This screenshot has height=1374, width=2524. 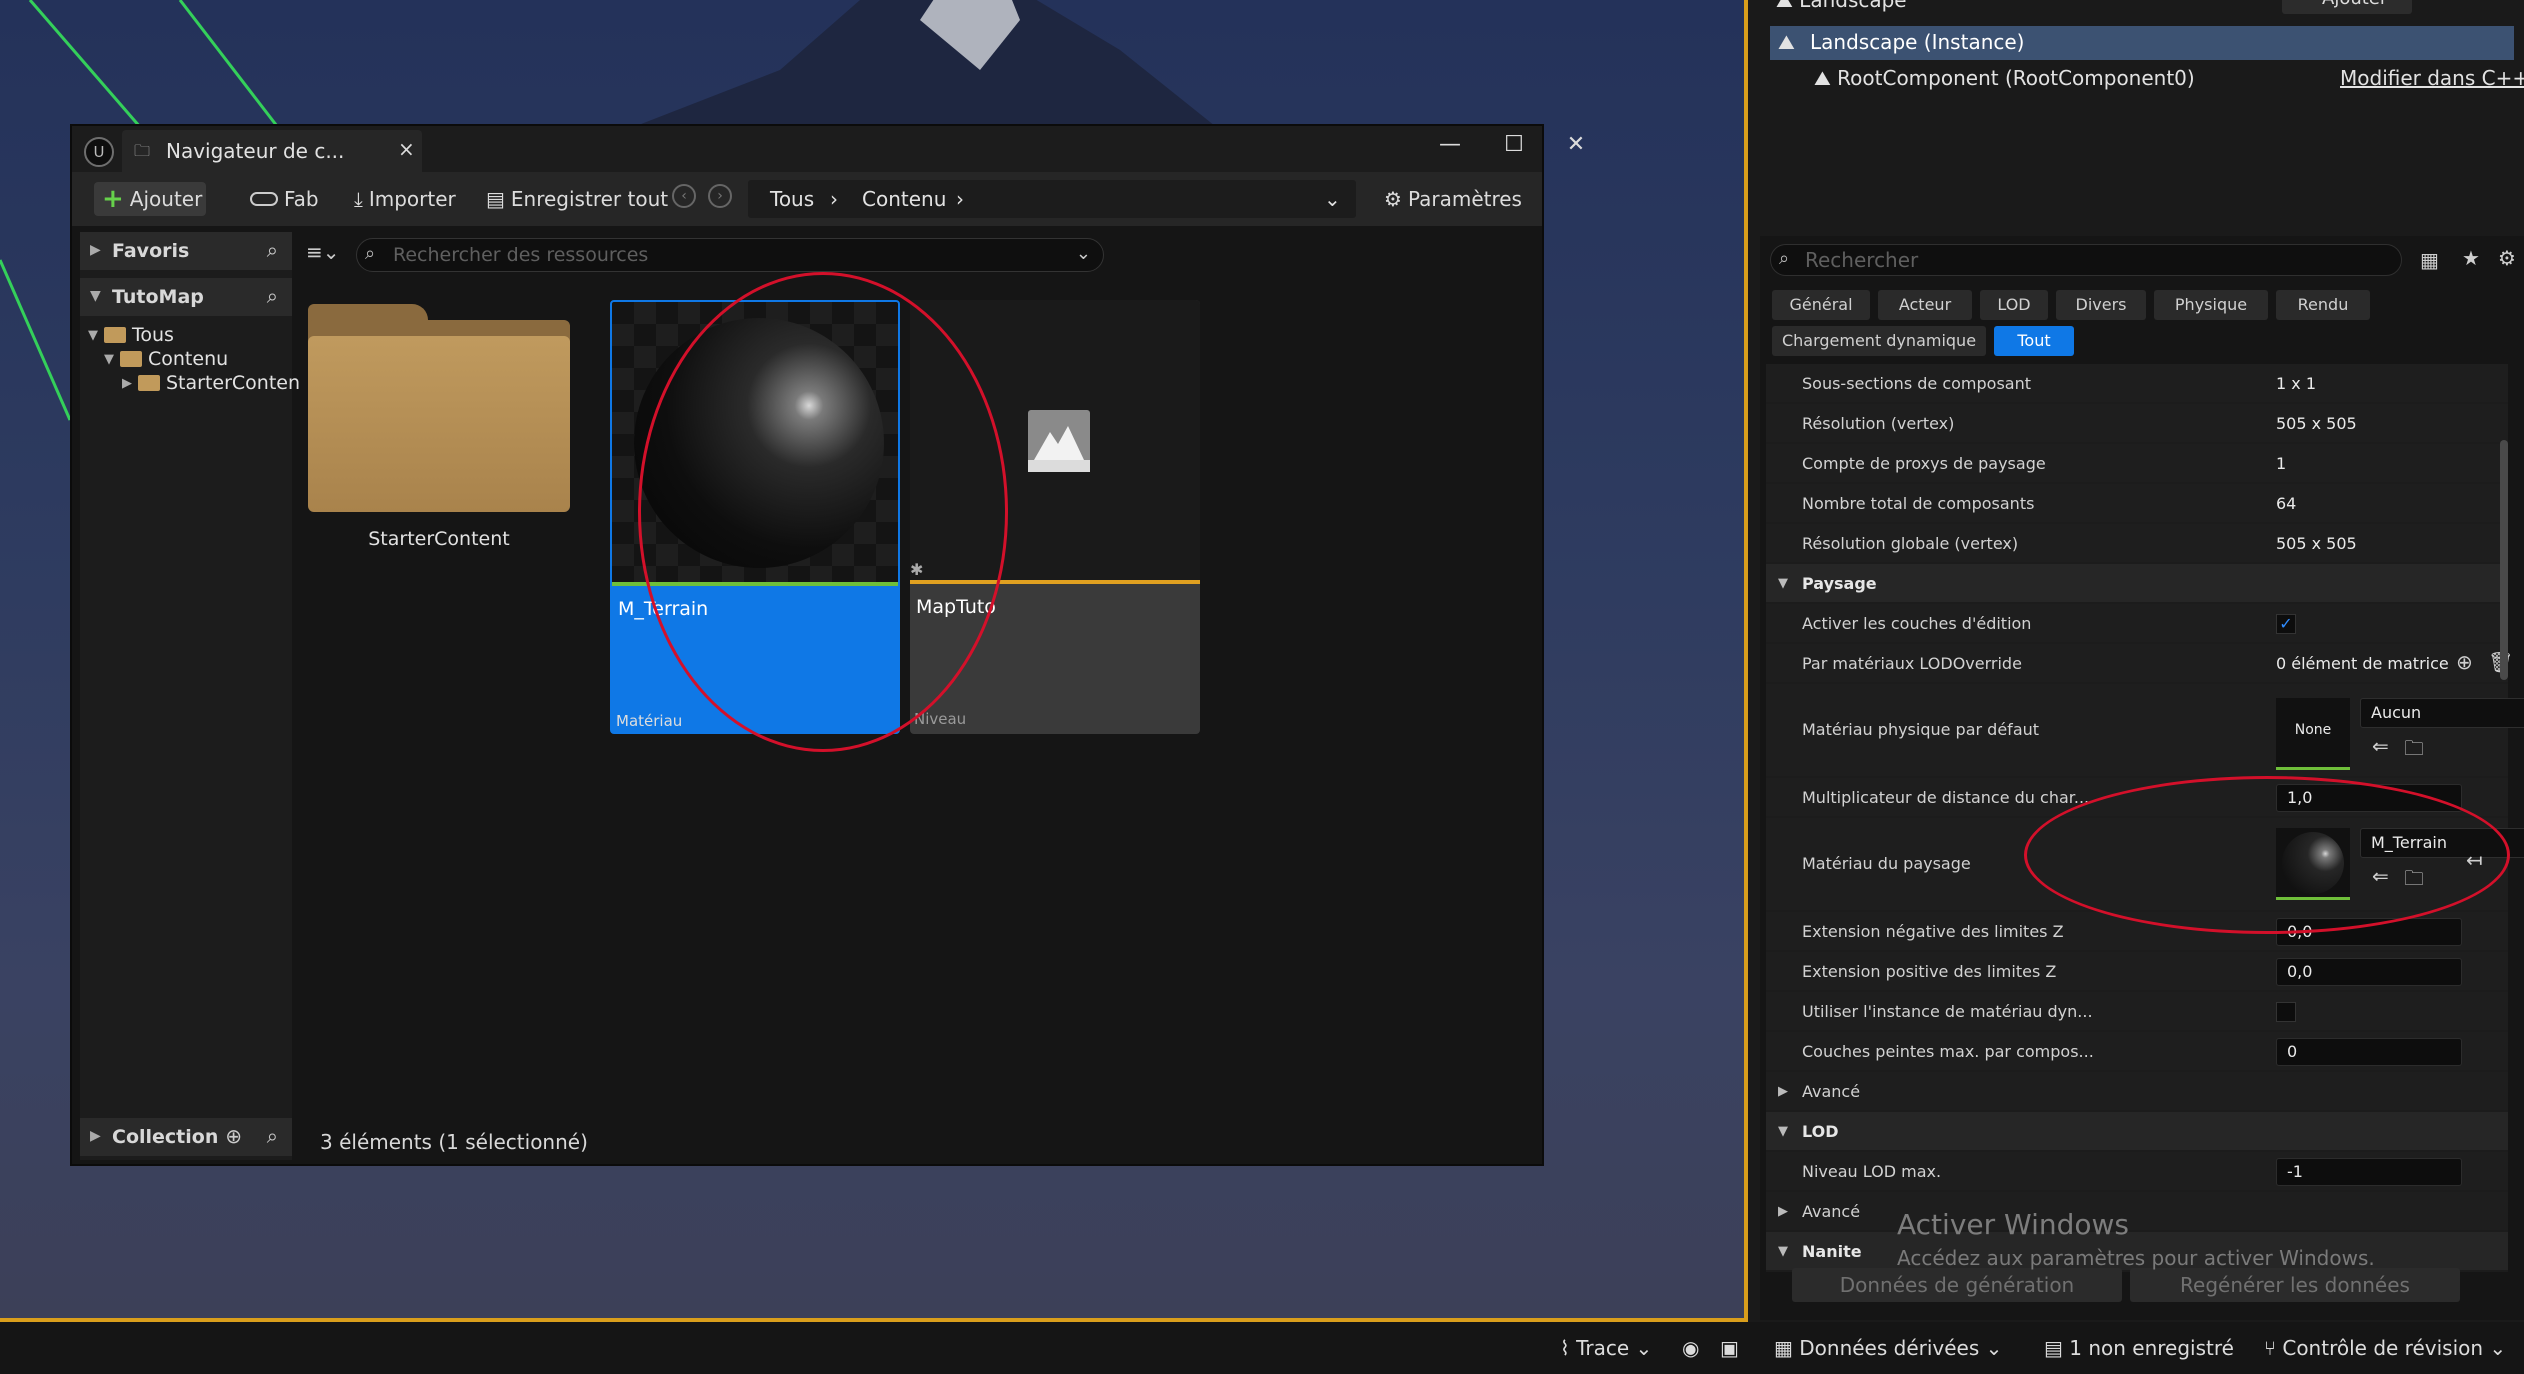 What do you see at coordinates (2286, 624) in the screenshot?
I see `checkbox-checked: ✓` at bounding box center [2286, 624].